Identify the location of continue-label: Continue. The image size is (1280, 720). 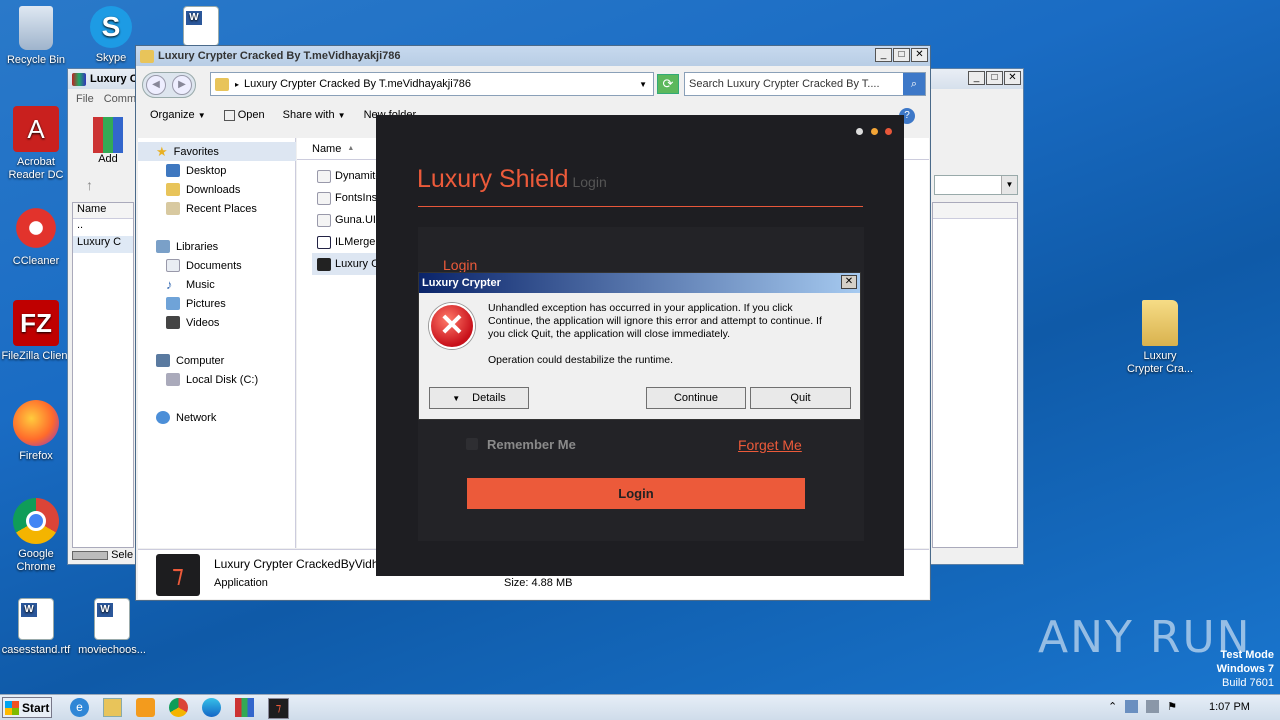
(696, 398).